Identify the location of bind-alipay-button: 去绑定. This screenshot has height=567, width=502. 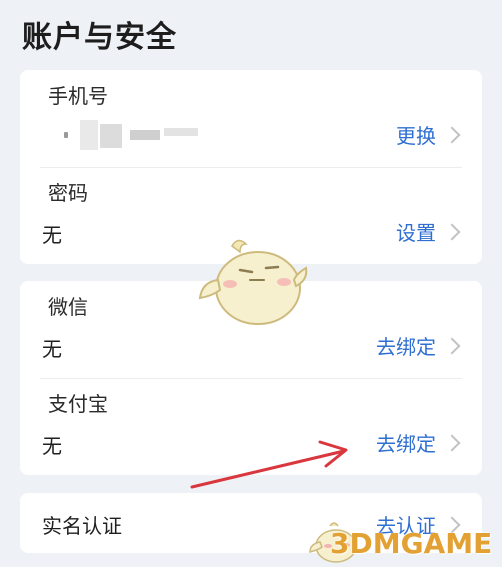
(419, 442).